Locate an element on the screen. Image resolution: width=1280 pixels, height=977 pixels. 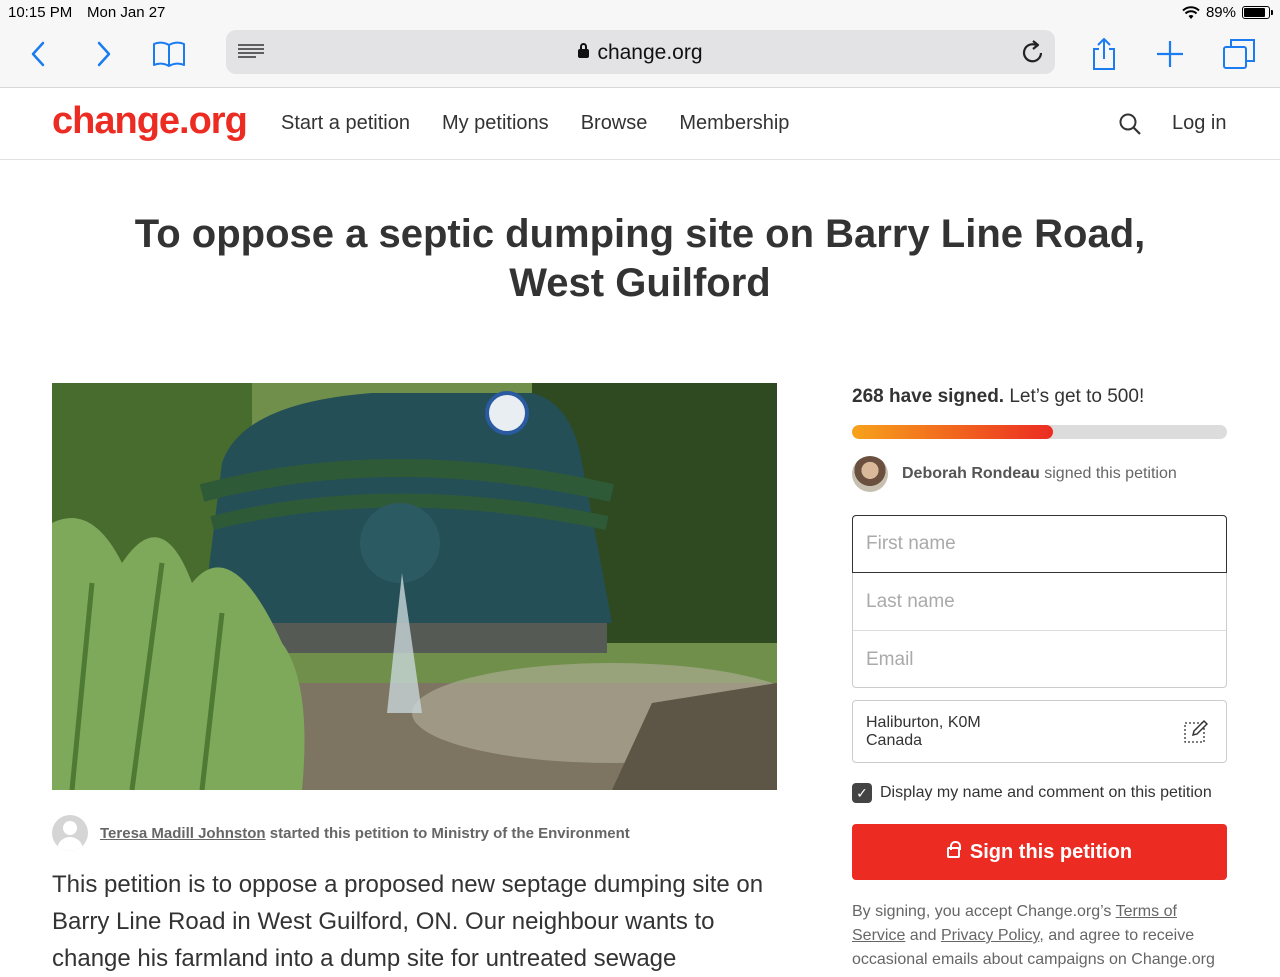
author-name-link: Teresa Madill Johnston is located at coordinates (183, 833).